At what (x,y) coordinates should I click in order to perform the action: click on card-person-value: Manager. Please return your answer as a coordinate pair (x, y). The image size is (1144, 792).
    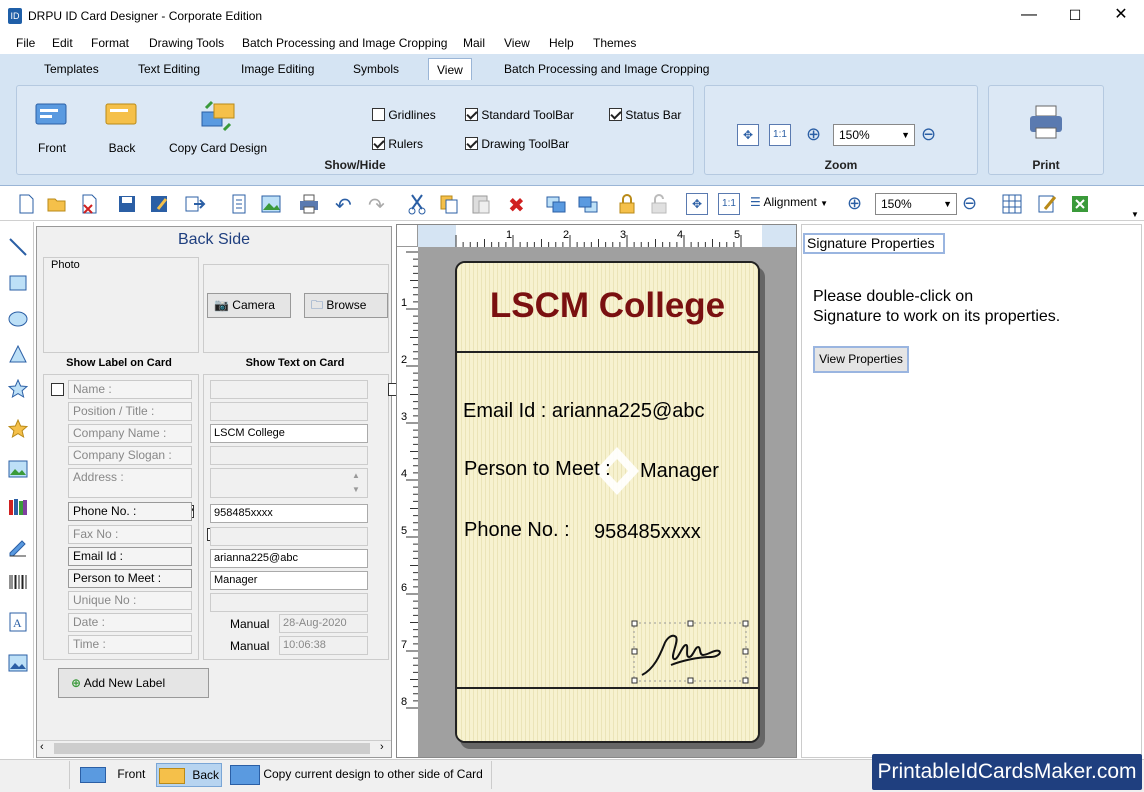
    Looking at the image, I should click on (679, 471).